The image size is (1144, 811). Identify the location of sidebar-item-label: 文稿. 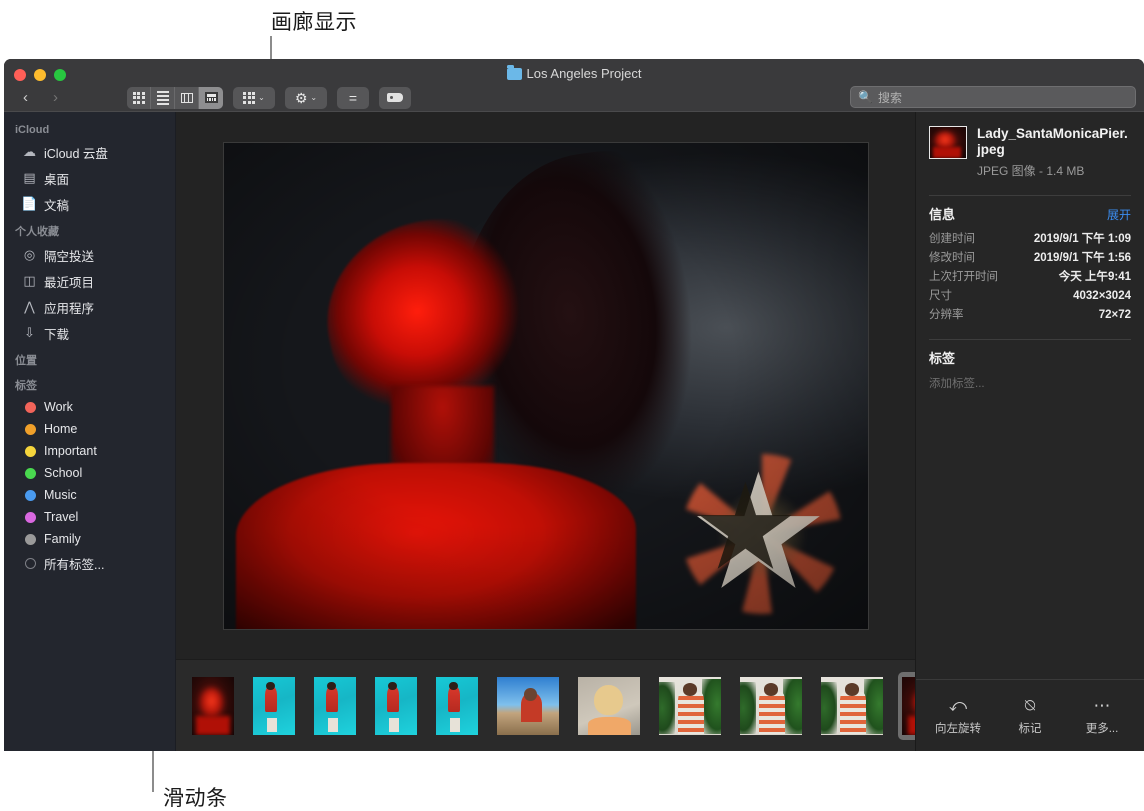
(57, 205).